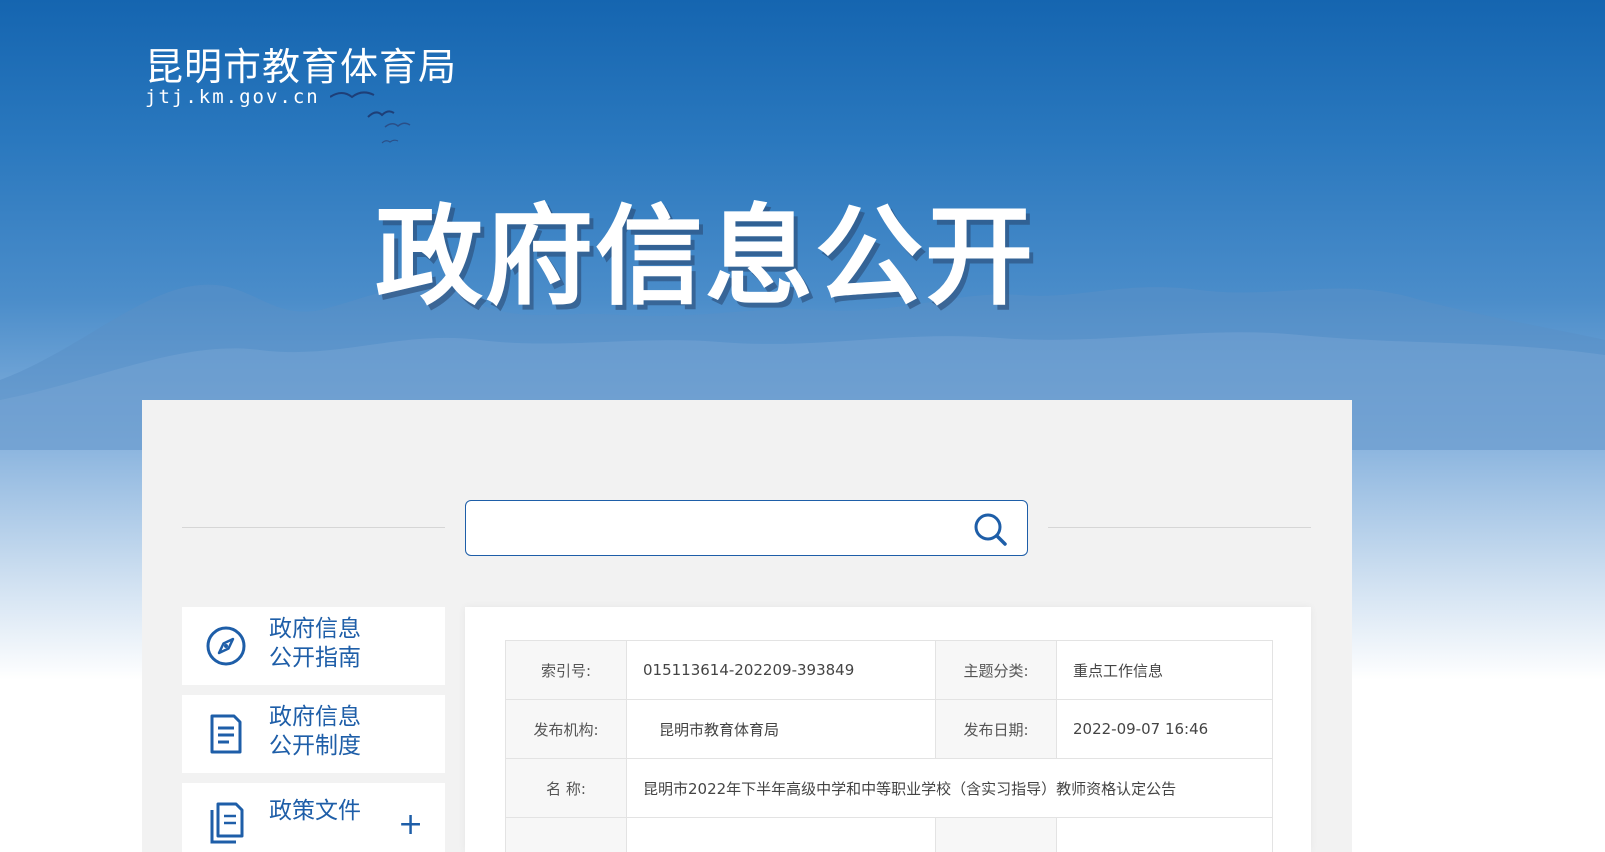 The height and width of the screenshot is (852, 1605). Describe the element at coordinates (315, 658) in the screenshot. I see `sidebar-item-label: 公开指南` at that location.